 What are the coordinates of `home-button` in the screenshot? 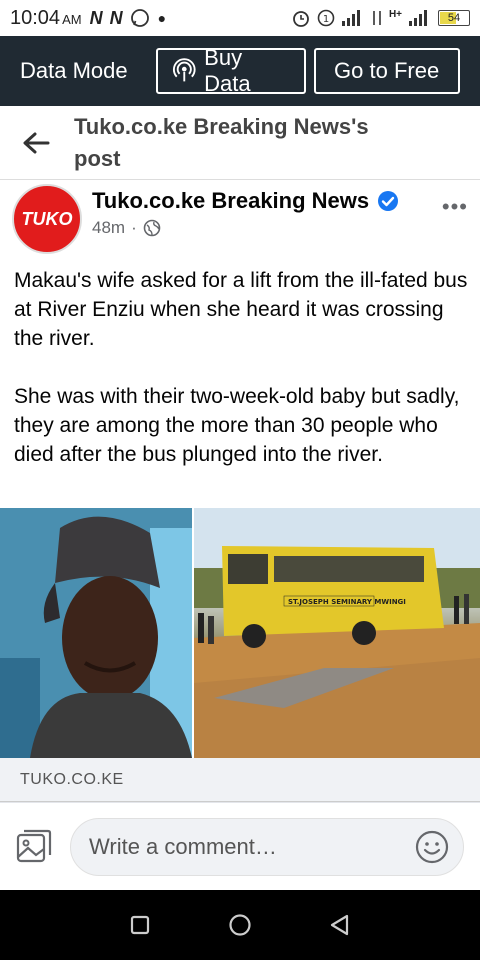 It's located at (240, 925).